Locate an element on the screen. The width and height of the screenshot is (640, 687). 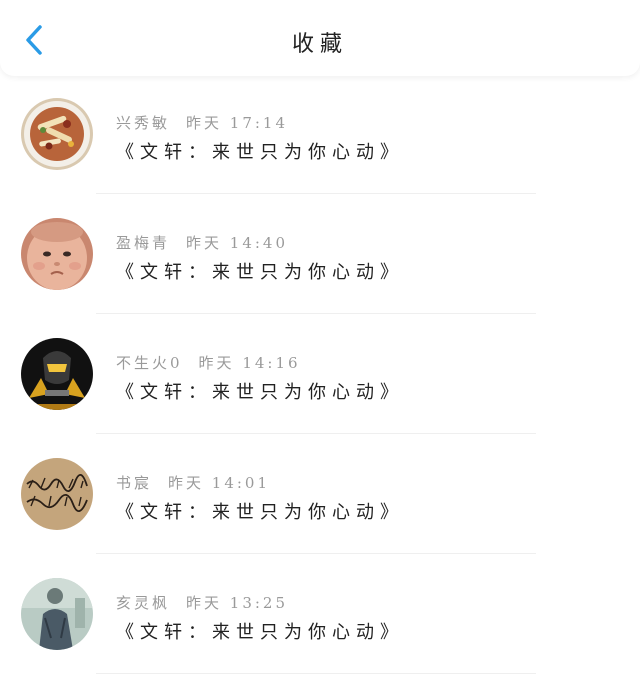
top-bar: 收藏 is located at coordinates (320, 38).